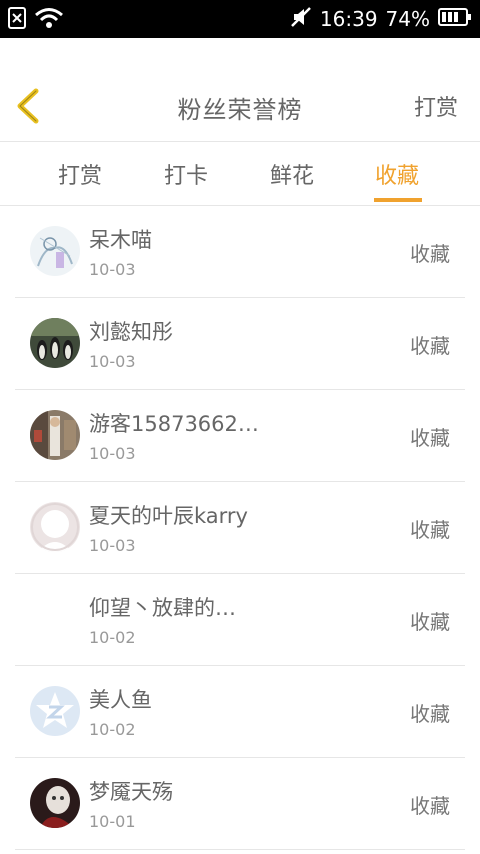 This screenshot has height=854, width=480. What do you see at coordinates (240, 110) in the screenshot?
I see `page-title: 粉丝荣誉榜` at bounding box center [240, 110].